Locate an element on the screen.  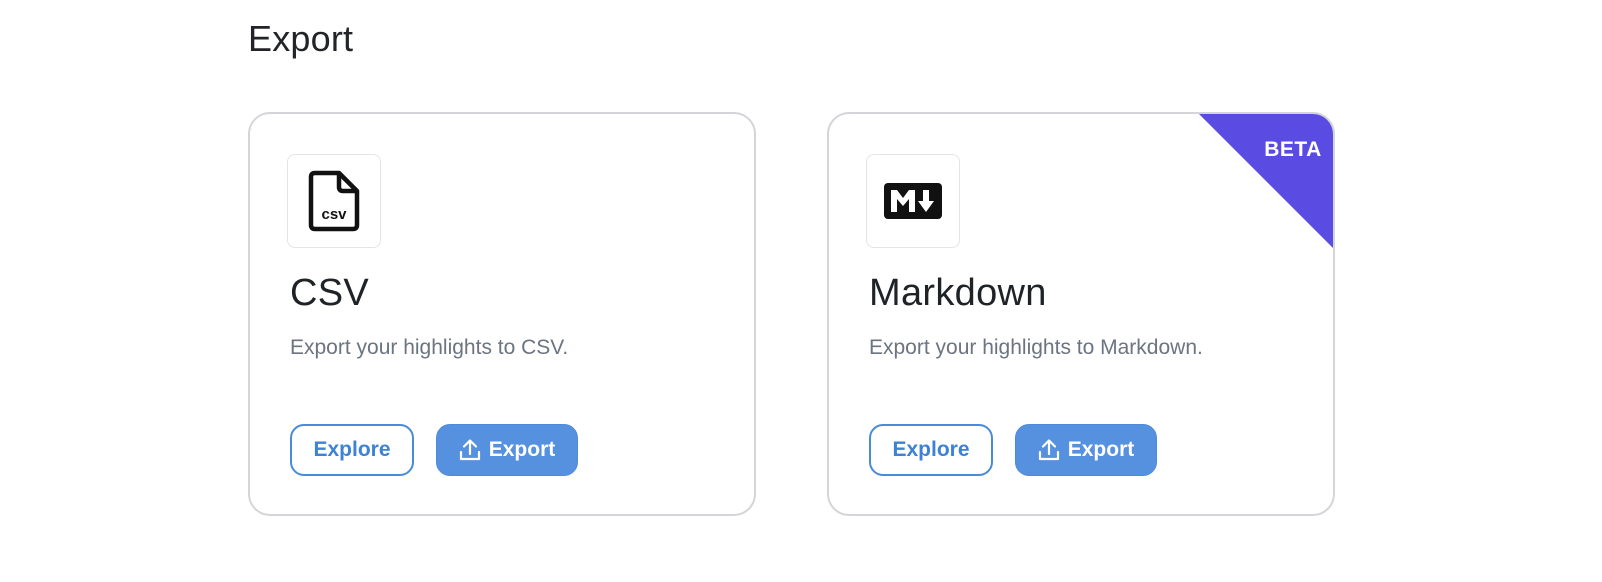
markdown-icon is located at coordinates (913, 201).